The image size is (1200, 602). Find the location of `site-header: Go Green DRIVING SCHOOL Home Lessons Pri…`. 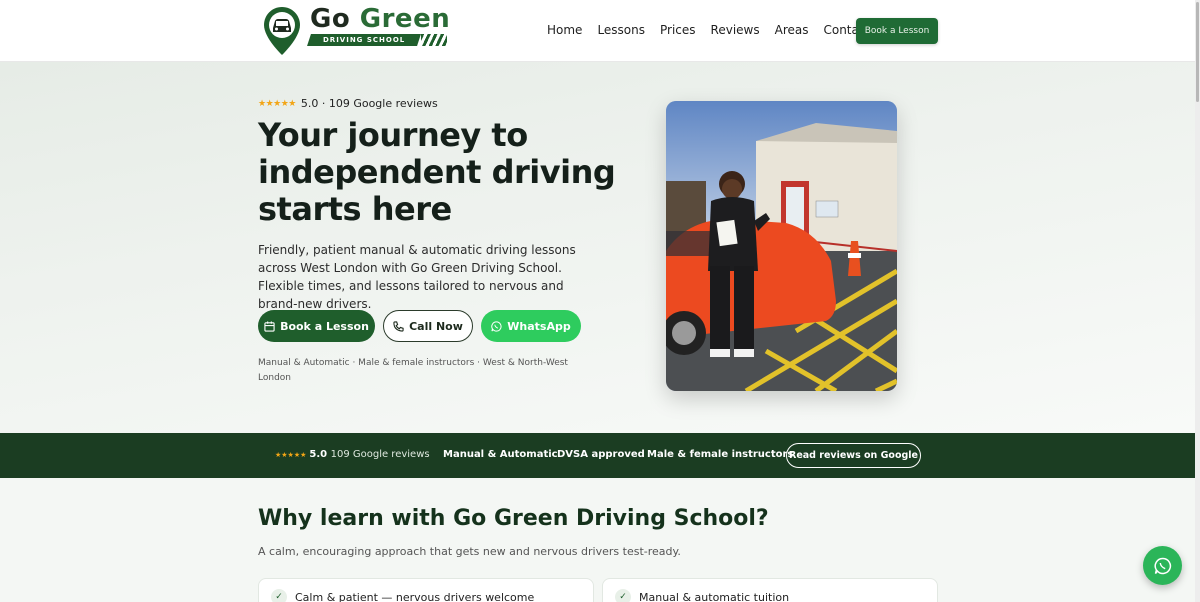

site-header: Go Green DRIVING SCHOOL Home Lessons Pri… is located at coordinates (600, 31).